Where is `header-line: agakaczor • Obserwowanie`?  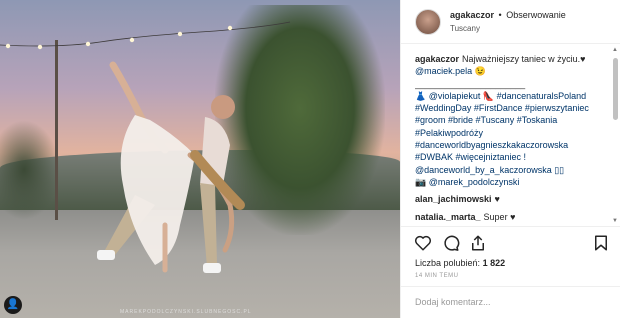
header-line: agakaczor • Obserwowanie is located at coordinates (508, 15).